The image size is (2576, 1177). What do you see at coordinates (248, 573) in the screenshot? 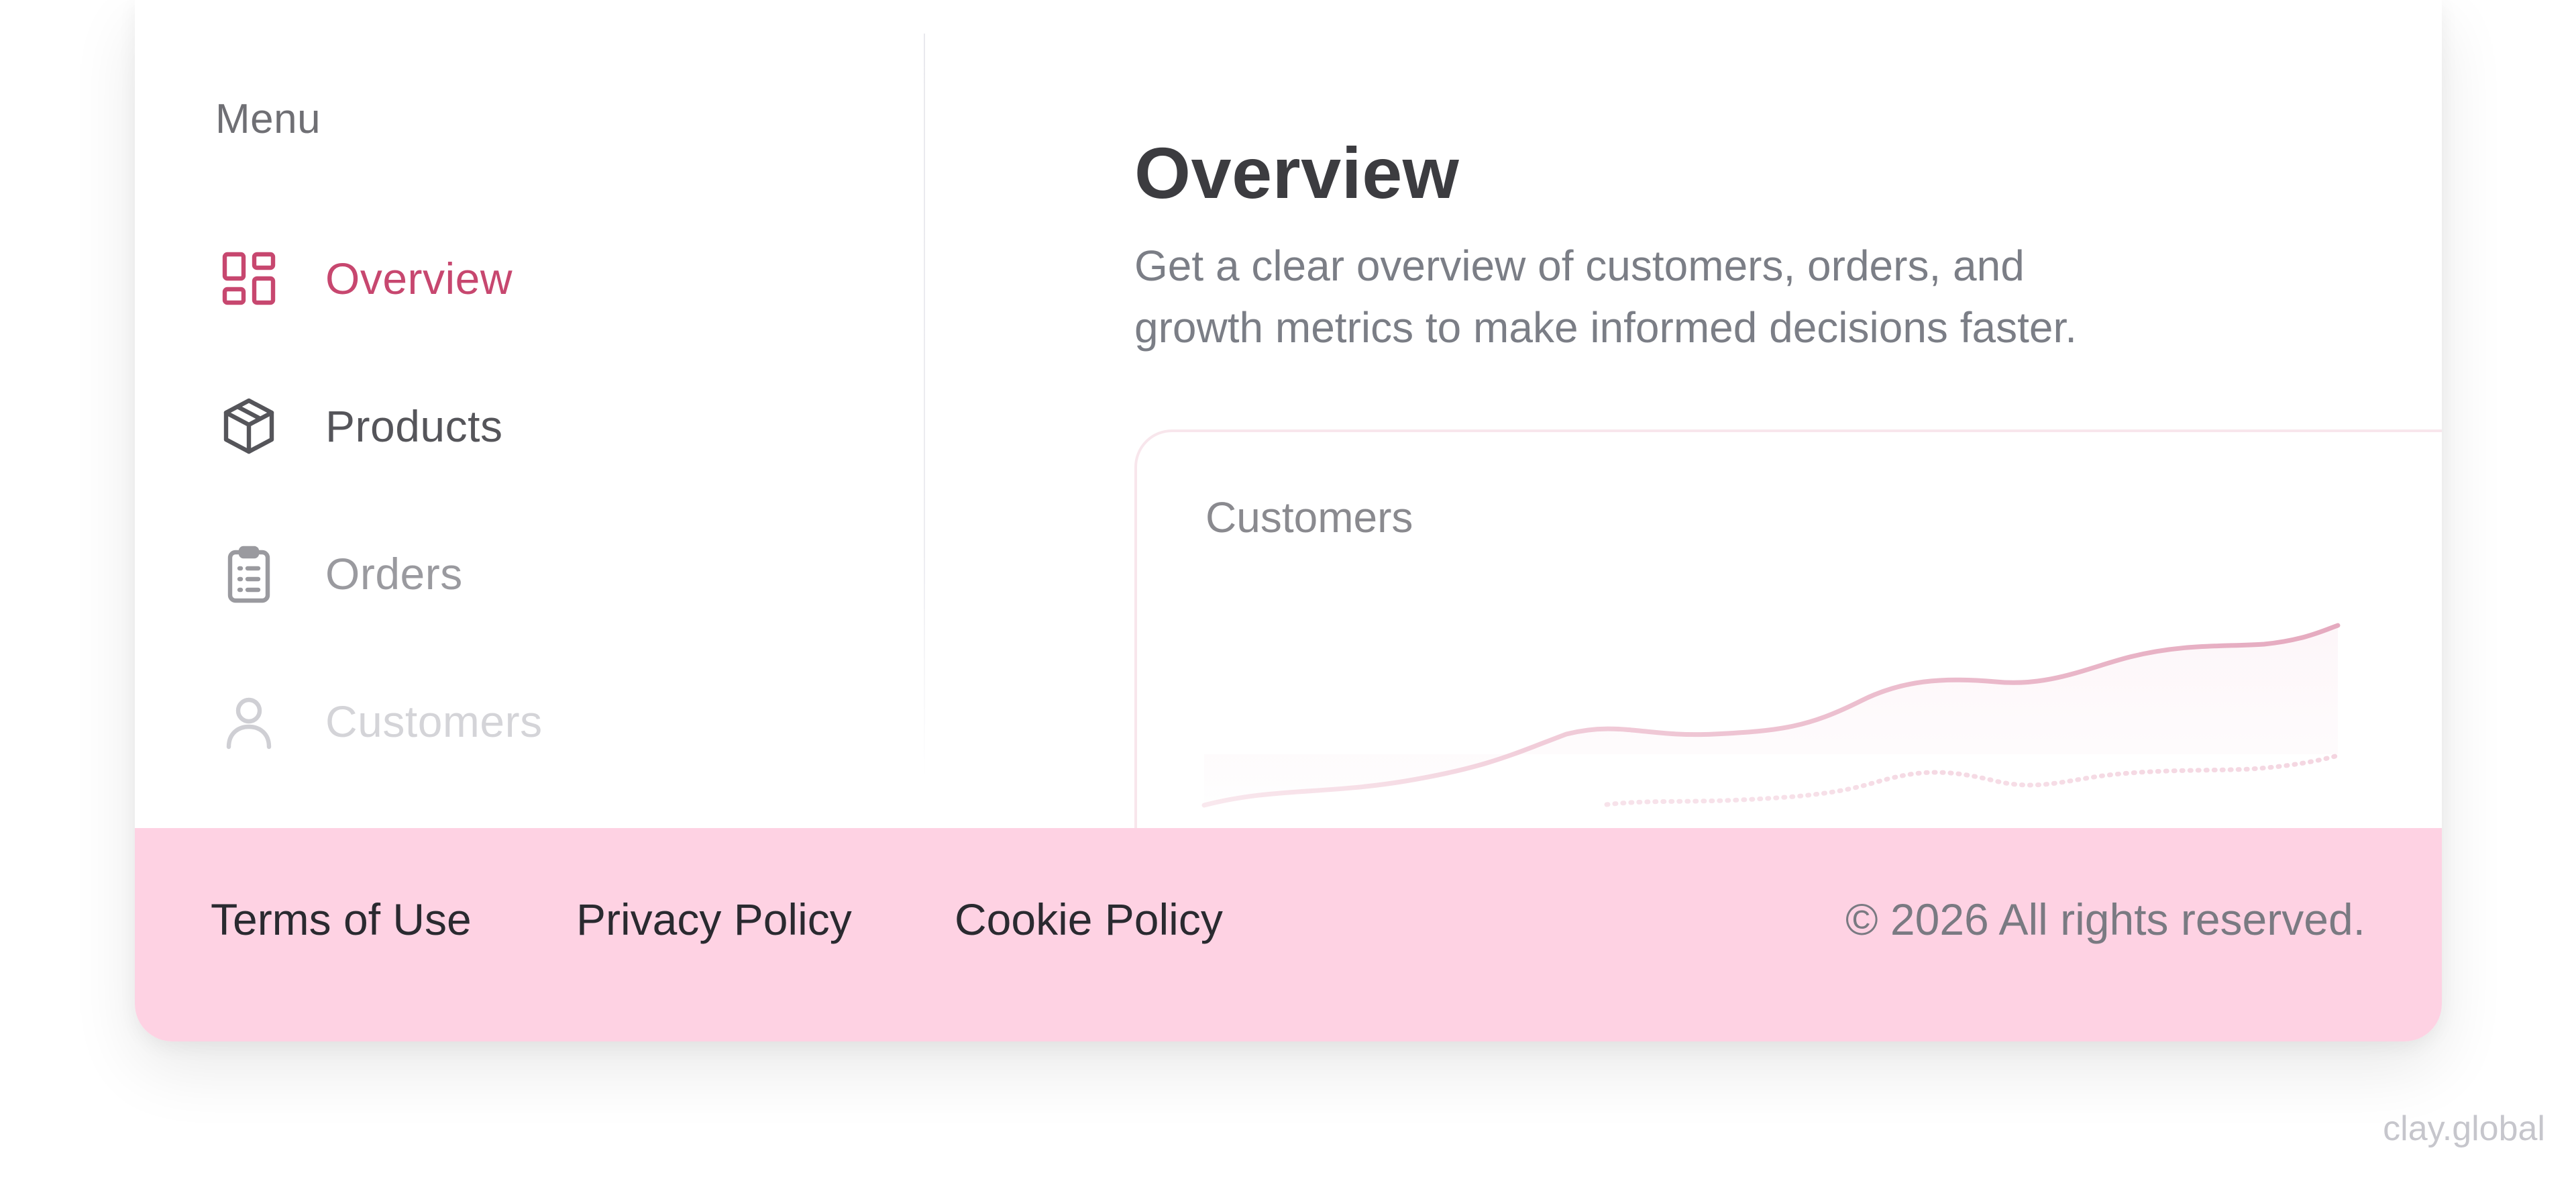
I see `clipboard-list-icon` at bounding box center [248, 573].